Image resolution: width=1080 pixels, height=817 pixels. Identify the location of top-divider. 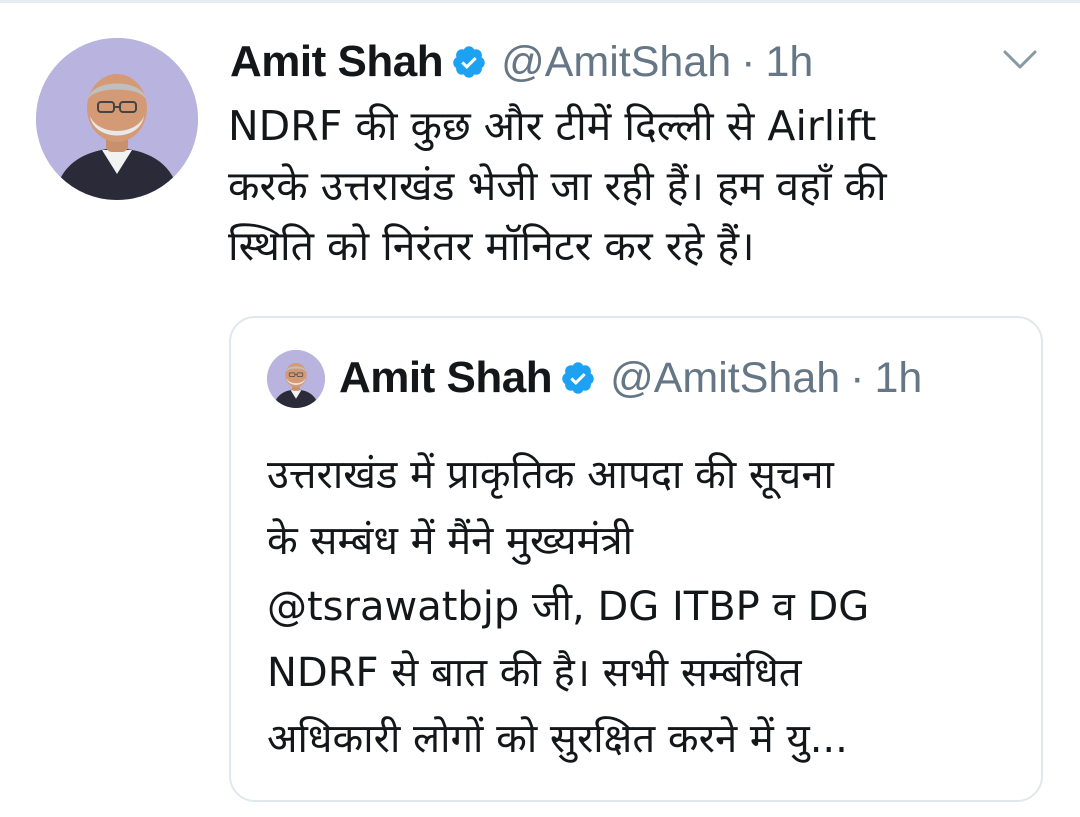
(540, 1).